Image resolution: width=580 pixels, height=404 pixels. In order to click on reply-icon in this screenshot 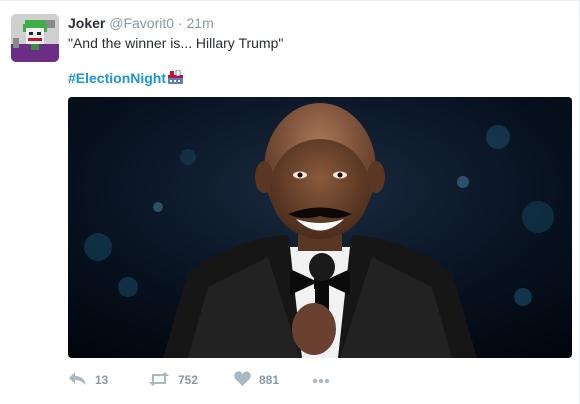, I will do `click(77, 380)`.